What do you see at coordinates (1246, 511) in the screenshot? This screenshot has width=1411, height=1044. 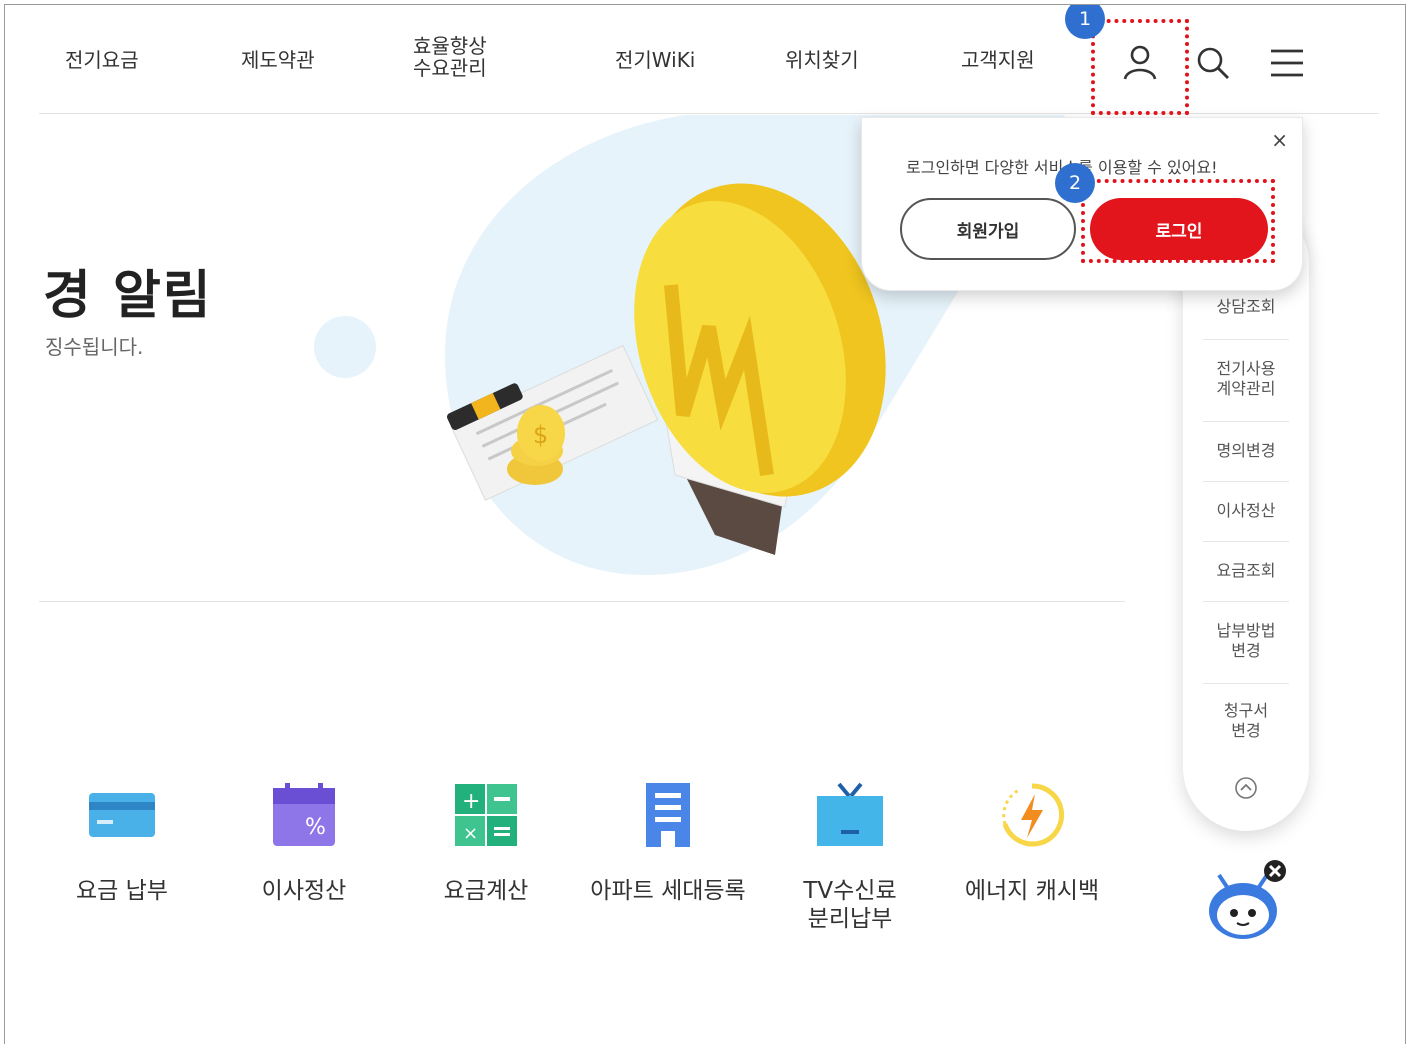 I see `sidebar-item-move-settlement: 이사정산` at bounding box center [1246, 511].